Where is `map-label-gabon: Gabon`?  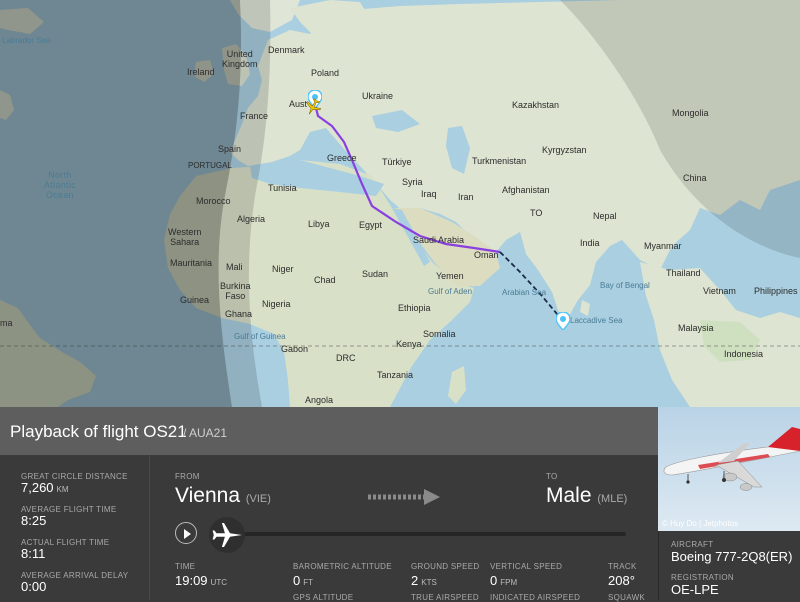 map-label-gabon: Gabon is located at coordinates (295, 349).